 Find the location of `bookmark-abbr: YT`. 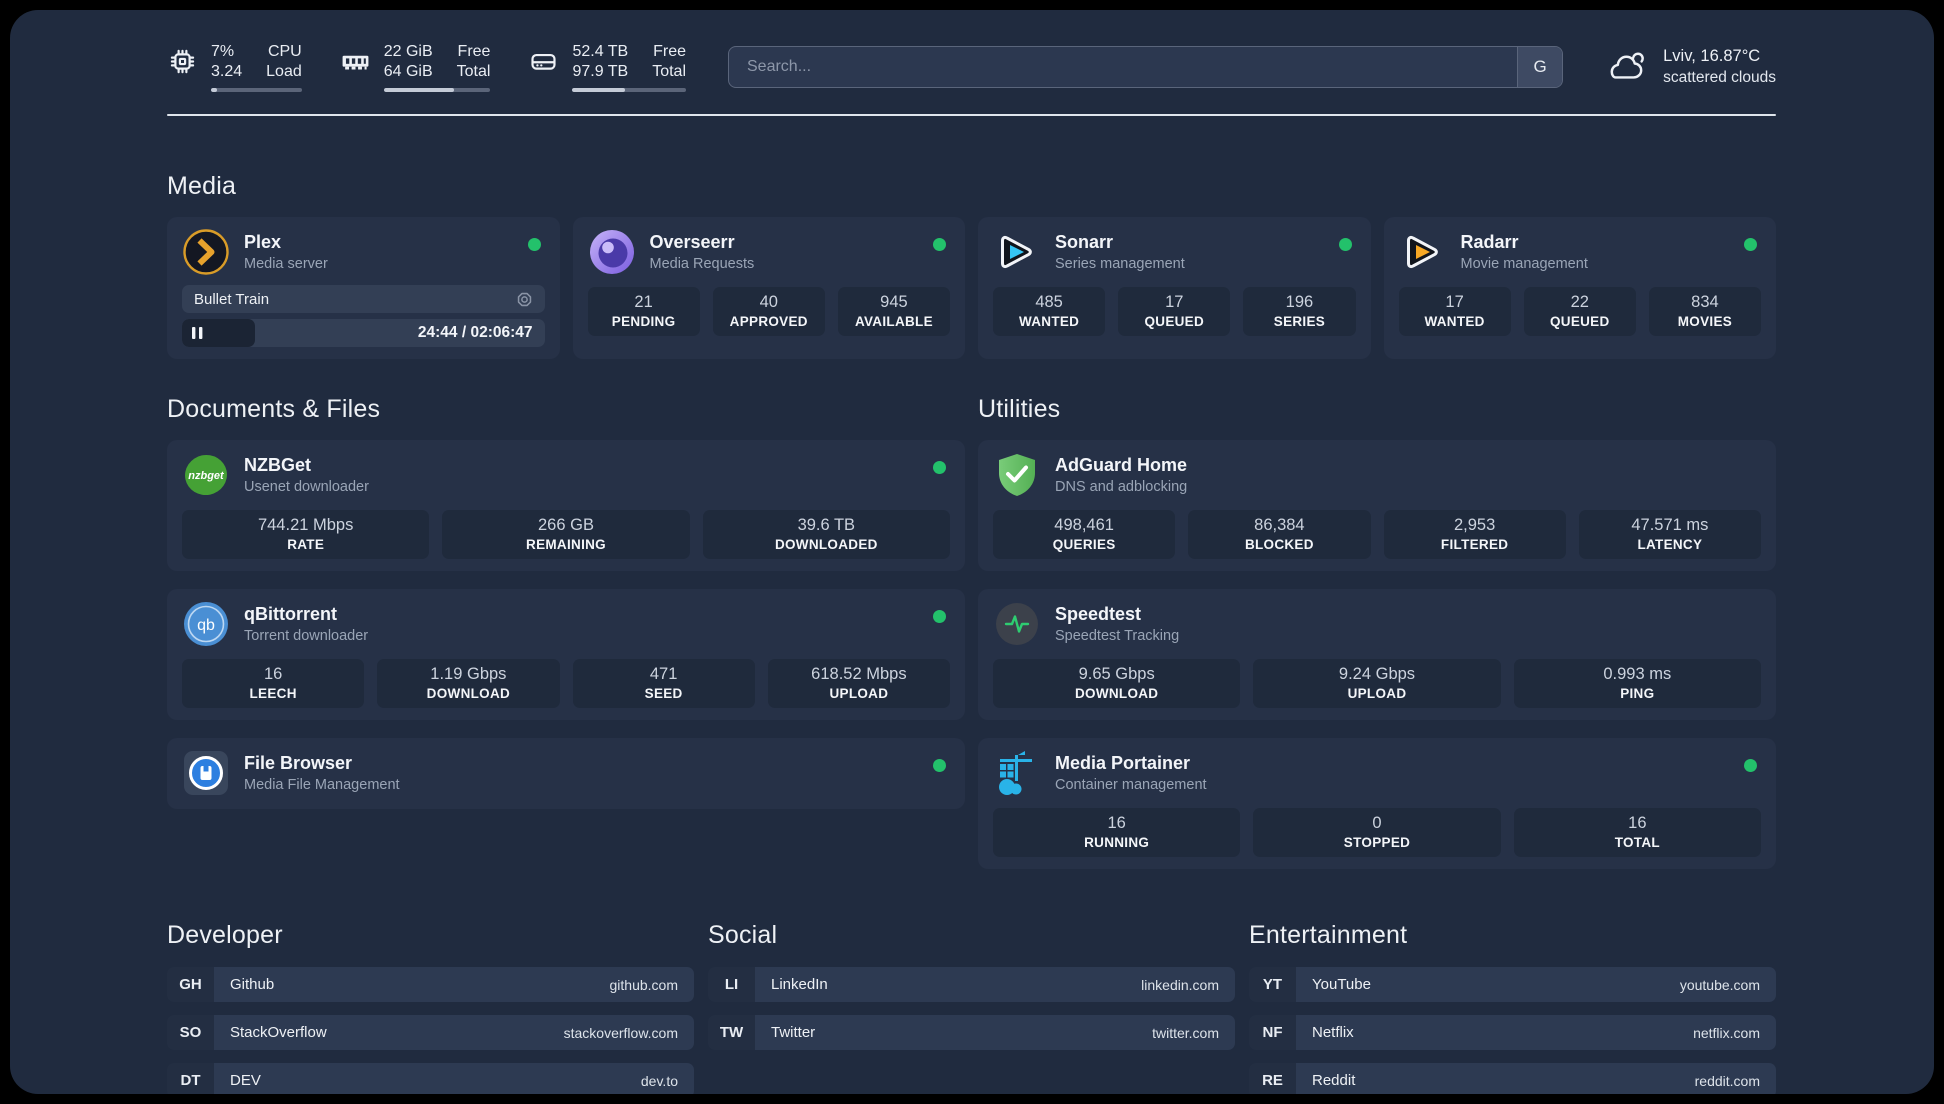

bookmark-abbr: YT is located at coordinates (1272, 984).